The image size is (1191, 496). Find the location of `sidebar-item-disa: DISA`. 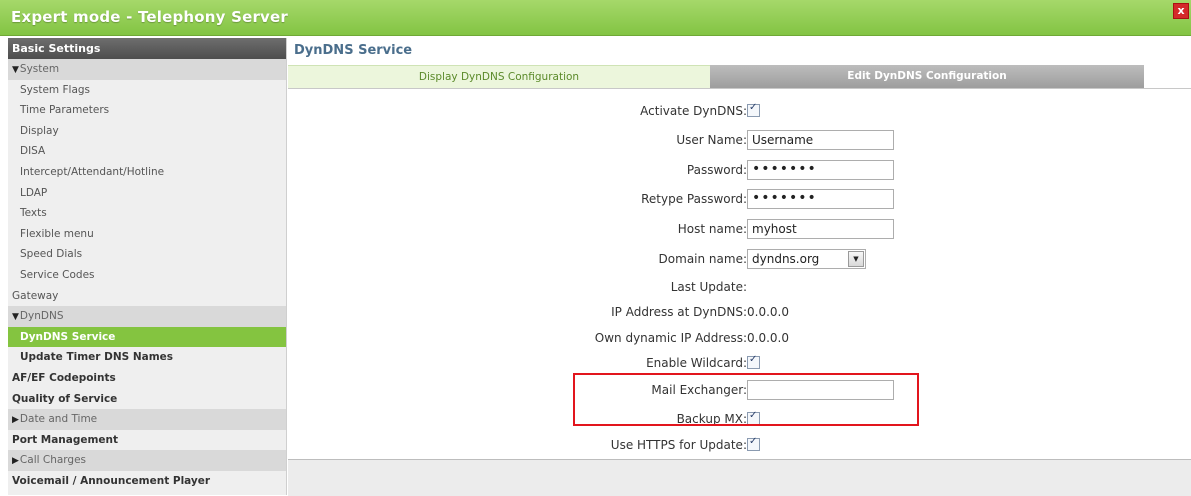

sidebar-item-disa: DISA is located at coordinates (147, 151).